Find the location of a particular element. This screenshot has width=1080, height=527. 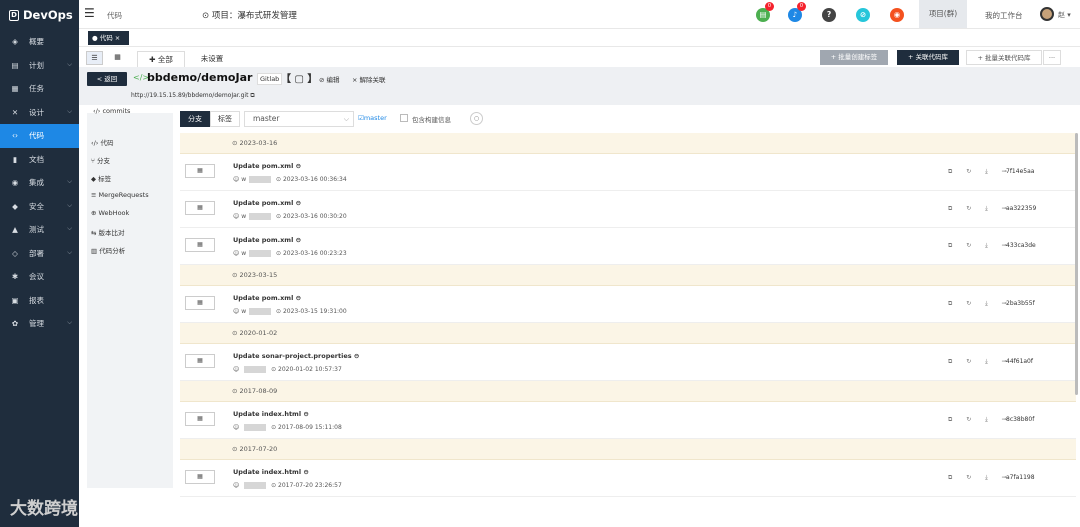

sidebar-item-shield: ◆ 安全 ⌵ is located at coordinates (39, 207).